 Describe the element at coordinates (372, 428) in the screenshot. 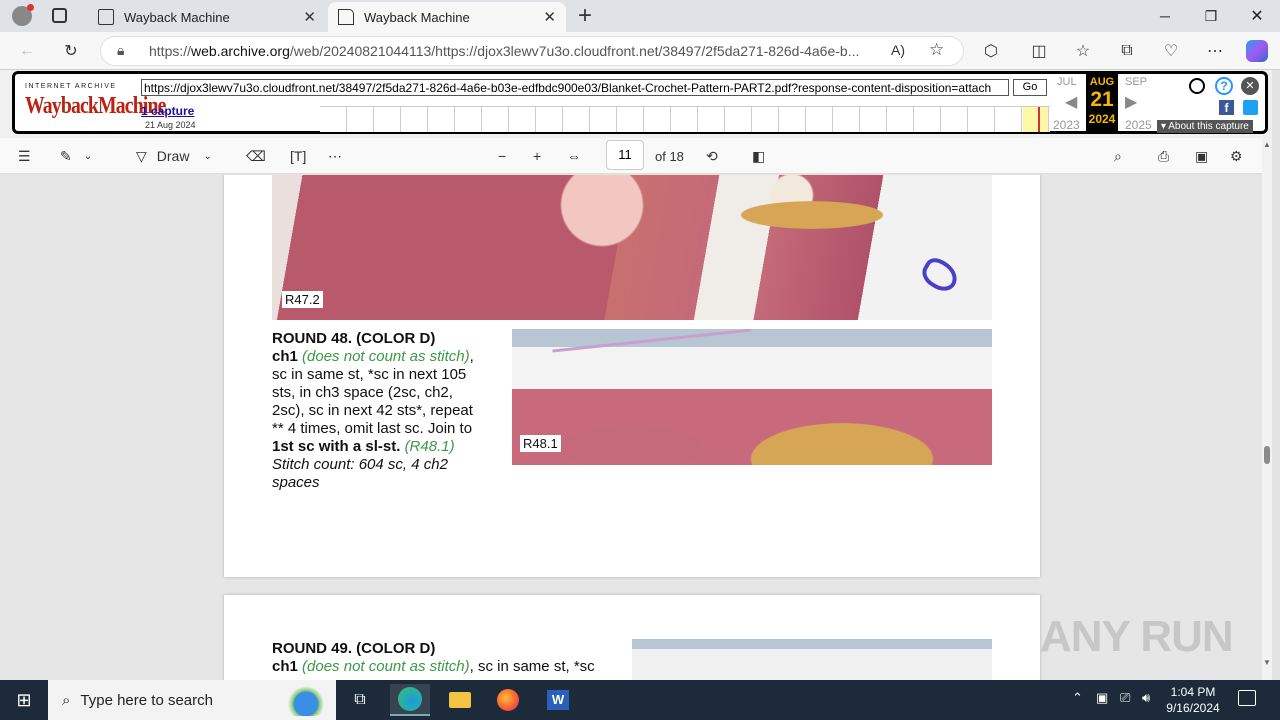

I see `round-48-line-5: ** 4 times, omit last sc. Join to` at that location.